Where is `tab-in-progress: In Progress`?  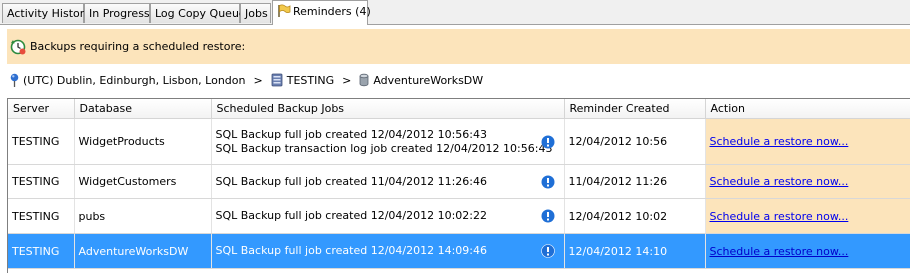 tab-in-progress: In Progress is located at coordinates (117, 13).